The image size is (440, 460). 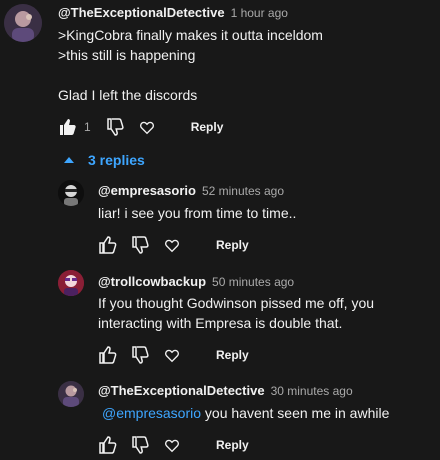 I want to click on comment-author: @TheExceptionalDetective 1 hour ago, so click(x=173, y=12).